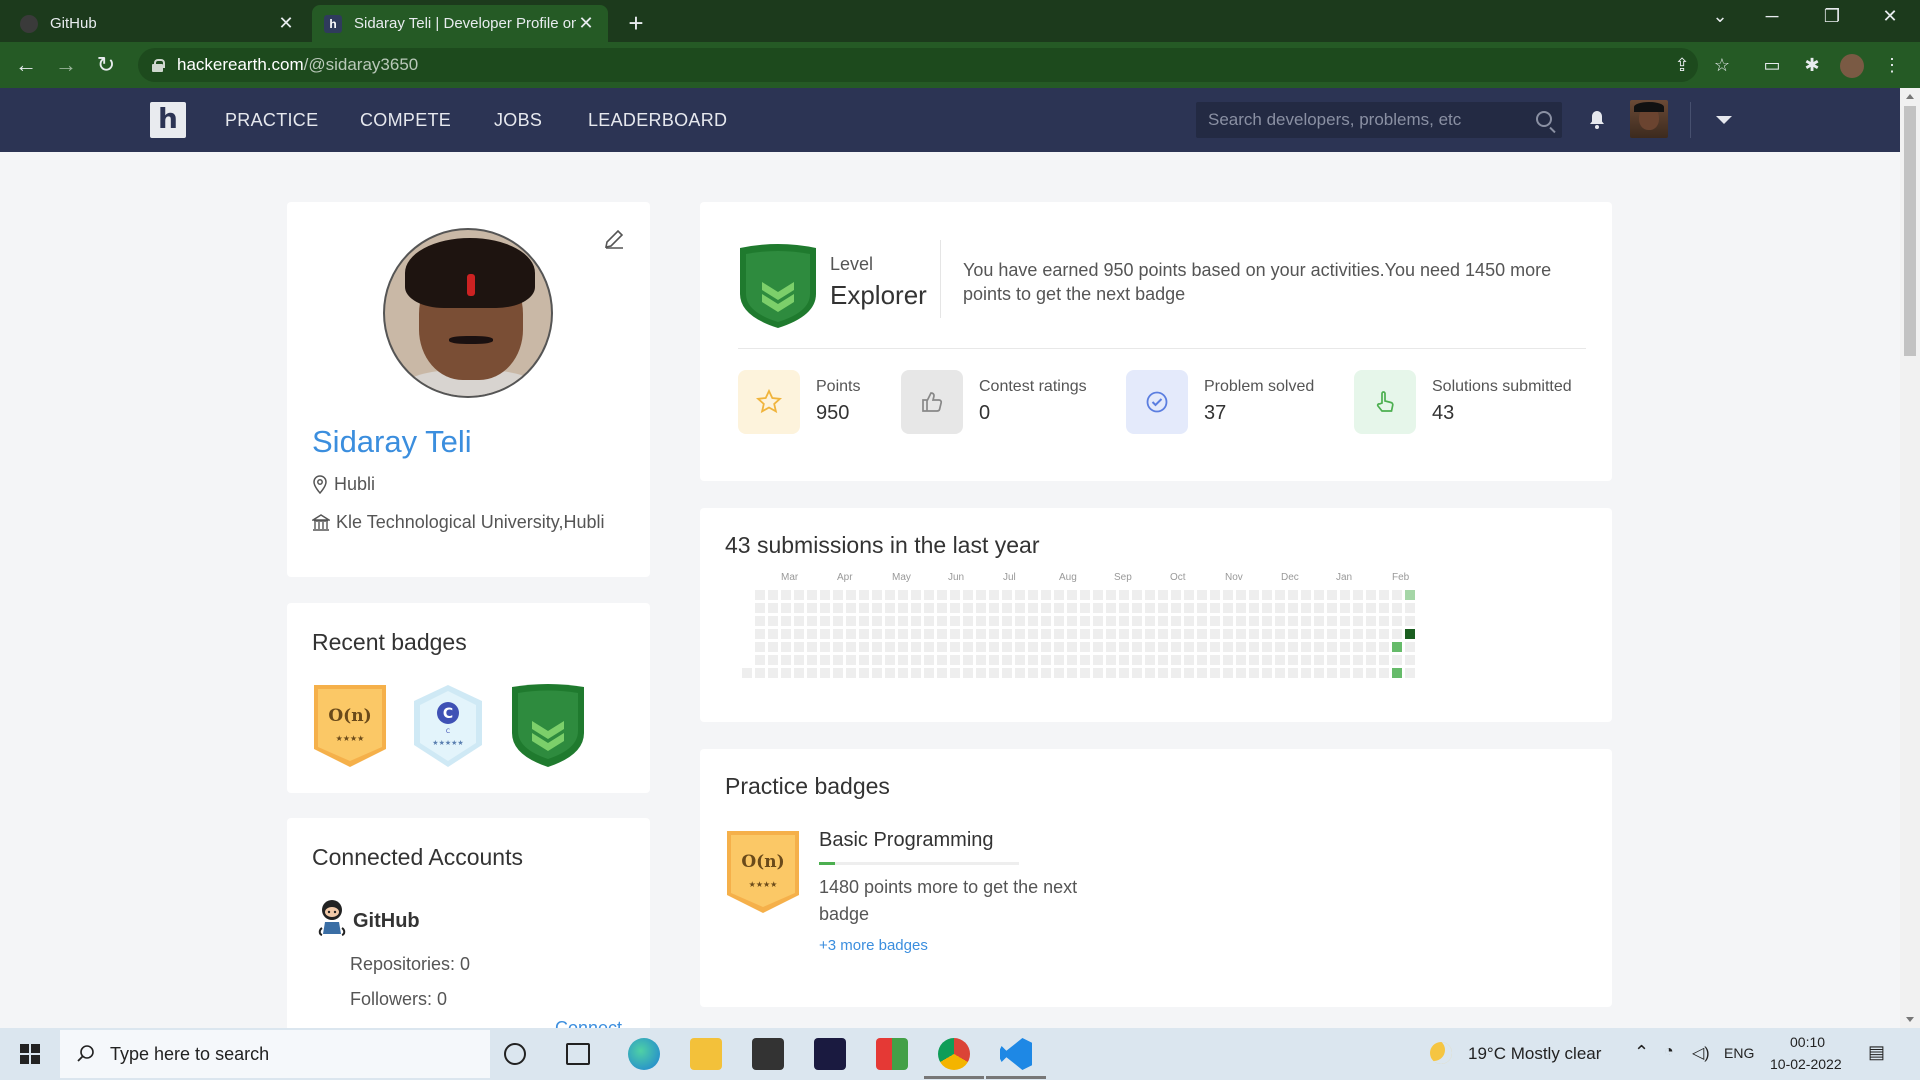 The height and width of the screenshot is (1080, 1920). Describe the element at coordinates (1910, 1019) in the screenshot. I see `scroll-down-icon` at that location.